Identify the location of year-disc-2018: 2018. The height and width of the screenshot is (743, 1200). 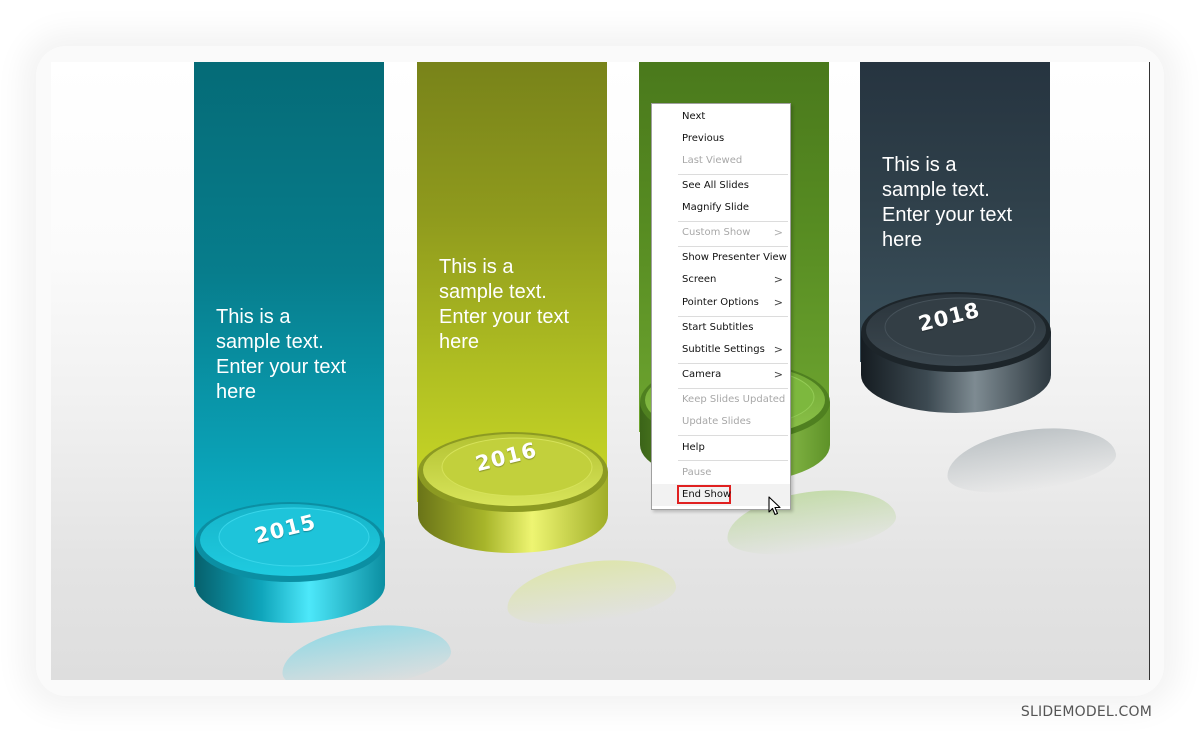
(956, 352).